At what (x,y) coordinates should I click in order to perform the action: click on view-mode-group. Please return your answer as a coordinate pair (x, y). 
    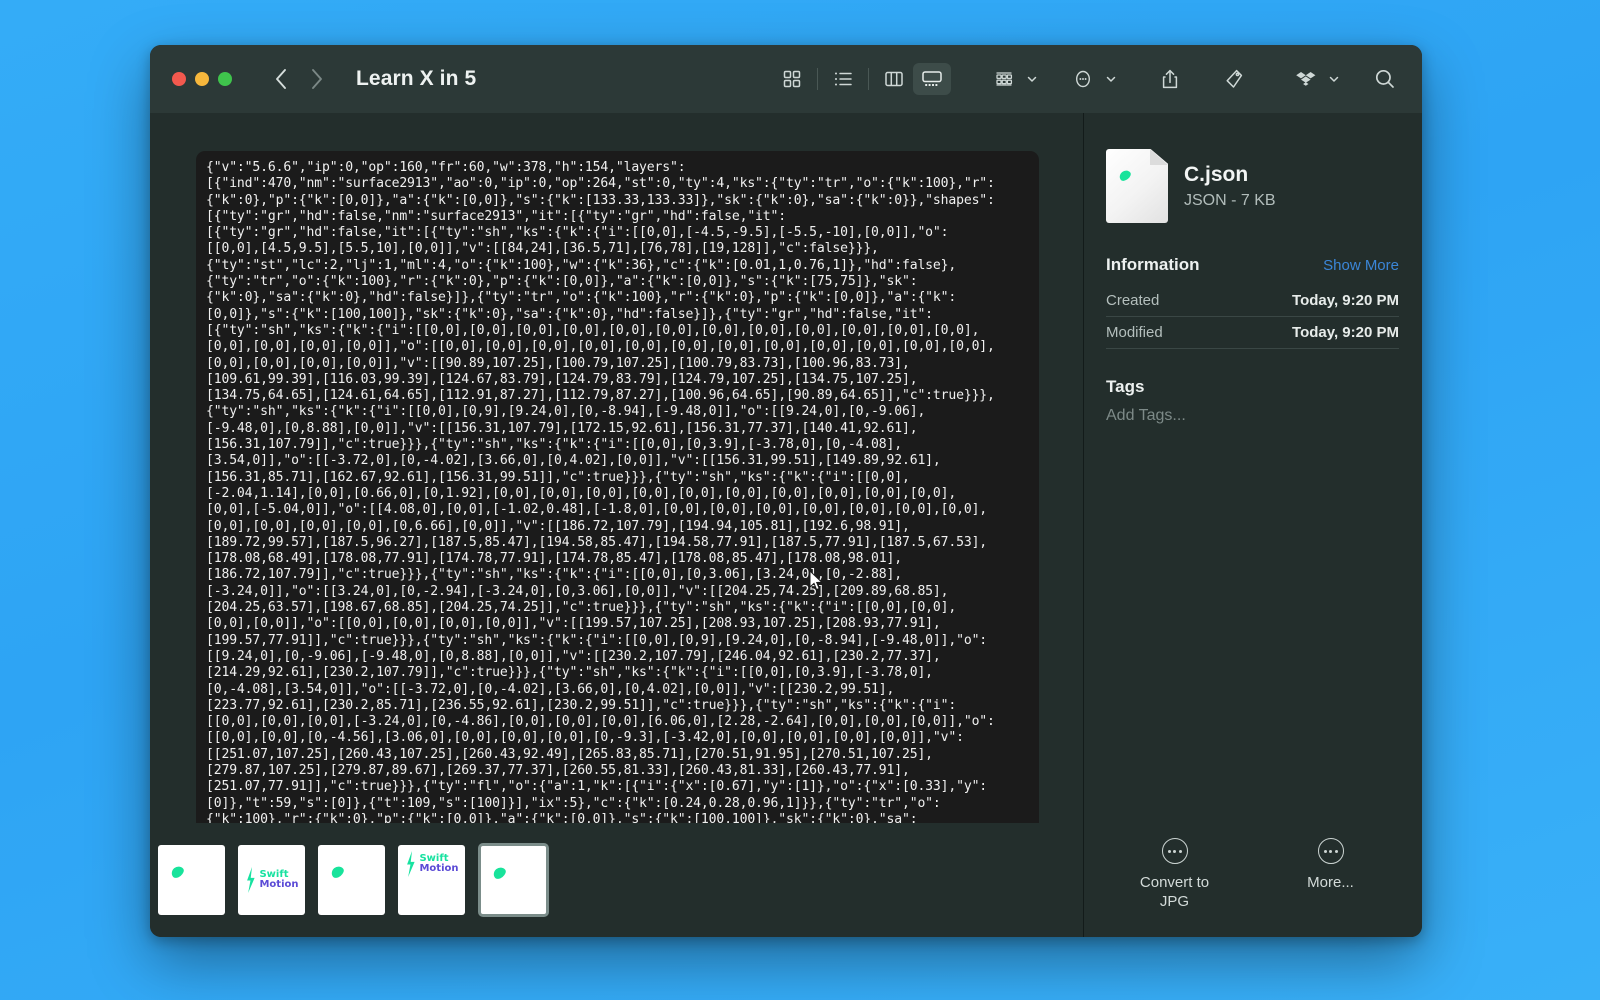
    Looking at the image, I should click on (862, 79).